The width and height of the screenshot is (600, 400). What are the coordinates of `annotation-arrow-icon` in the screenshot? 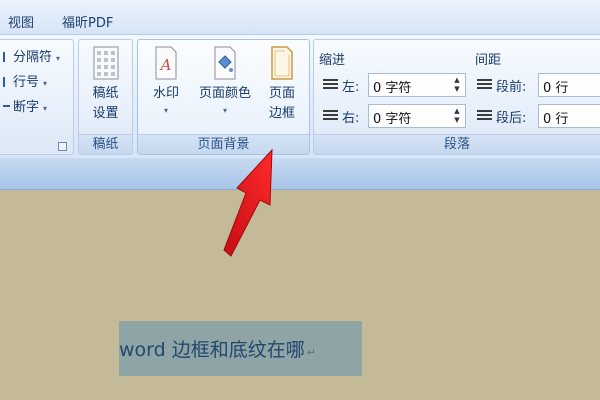 It's located at (248, 202).